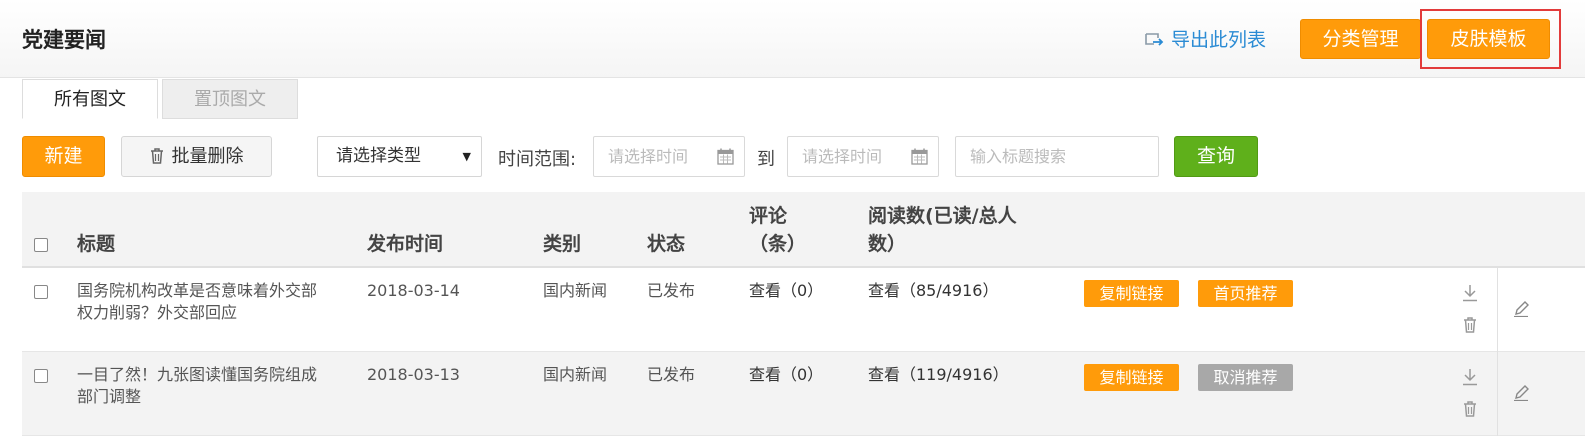 This screenshot has width=1585, height=441. What do you see at coordinates (413, 290) in the screenshot?
I see `publish-date: 2018-03-14` at bounding box center [413, 290].